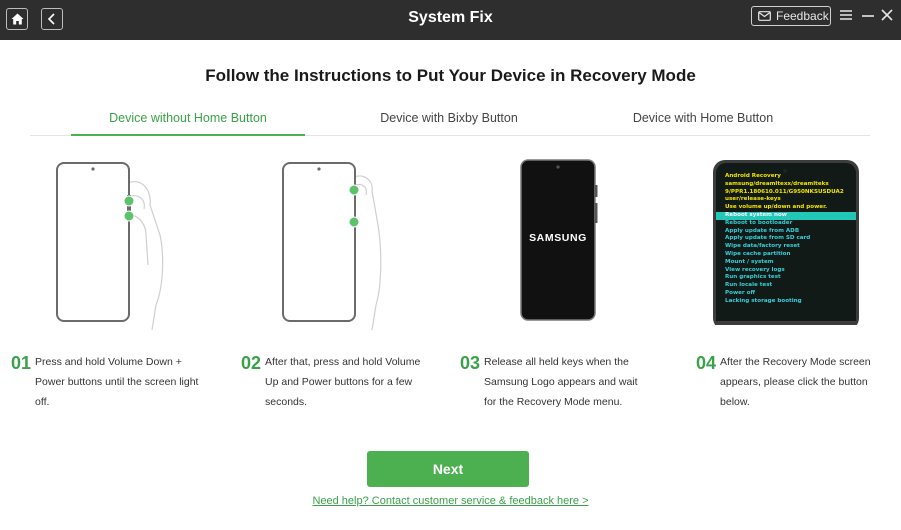  What do you see at coordinates (753, 277) in the screenshot?
I see `recovery-menu-item: Run graphics test` at bounding box center [753, 277].